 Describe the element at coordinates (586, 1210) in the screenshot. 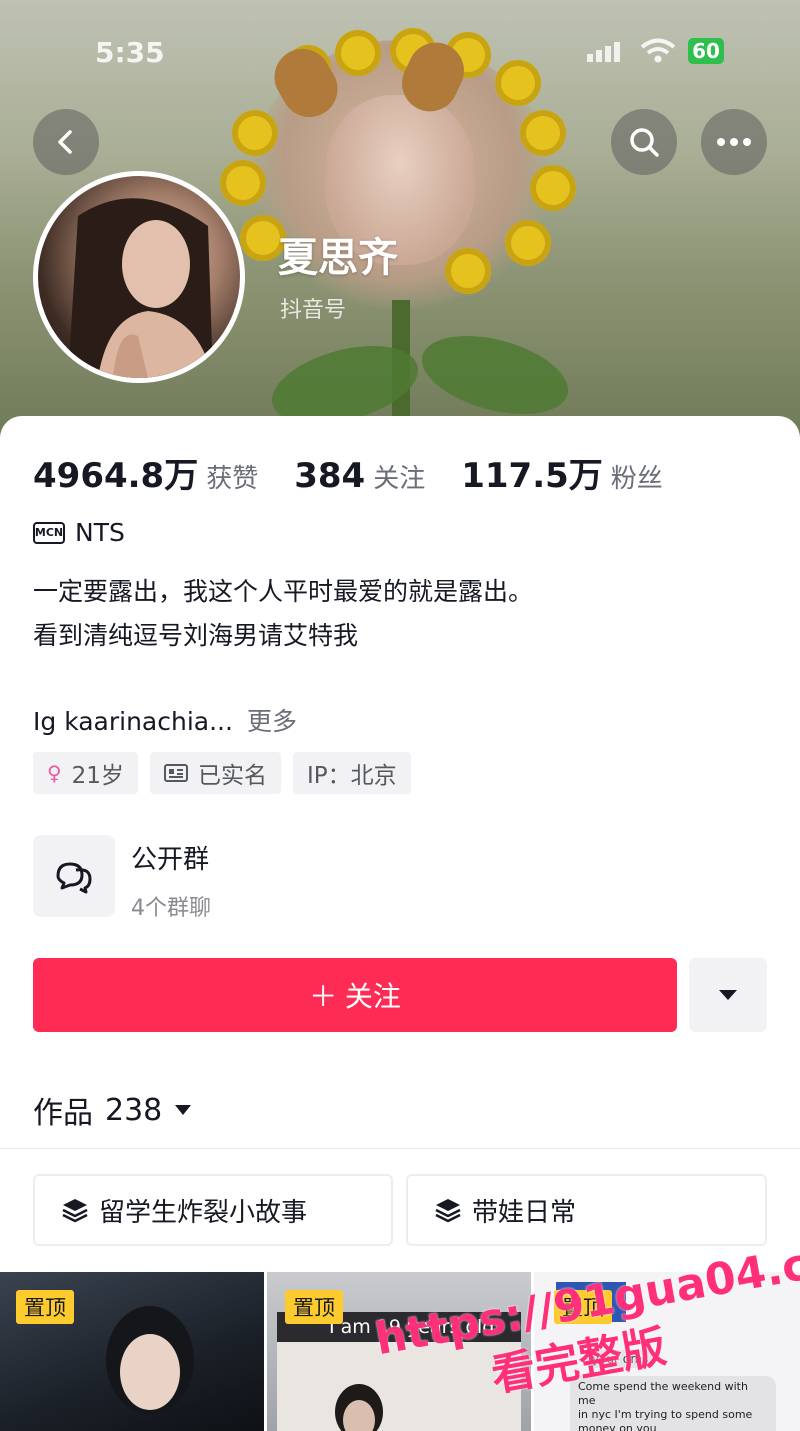

I see `collection-chip: 带娃日常` at that location.